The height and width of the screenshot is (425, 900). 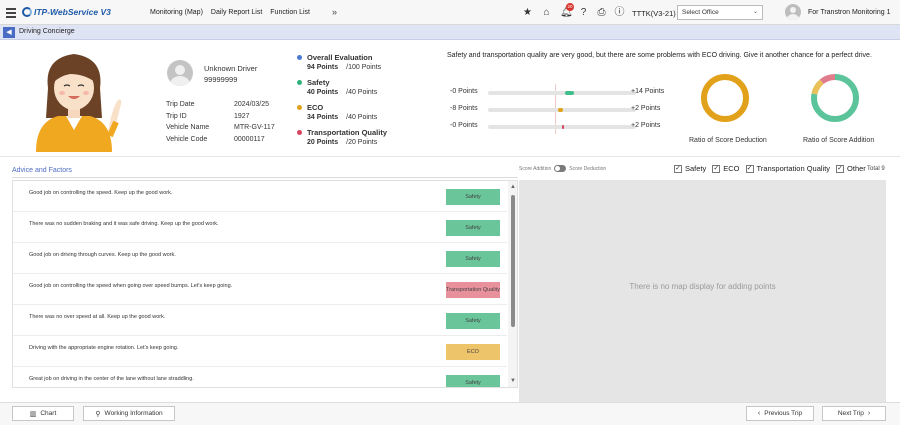 What do you see at coordinates (869, 413) in the screenshot?
I see `chevron-right-icon: ›` at bounding box center [869, 413].